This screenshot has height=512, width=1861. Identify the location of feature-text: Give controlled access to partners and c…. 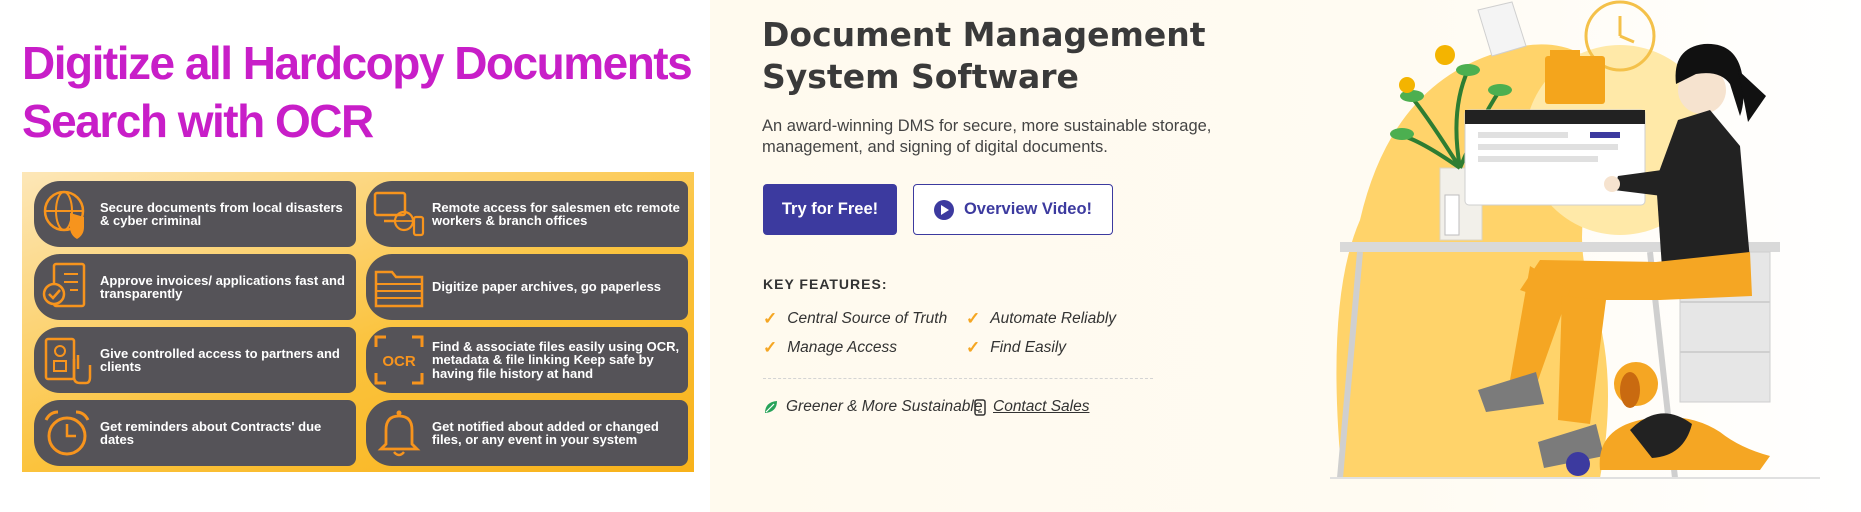
(220, 359).